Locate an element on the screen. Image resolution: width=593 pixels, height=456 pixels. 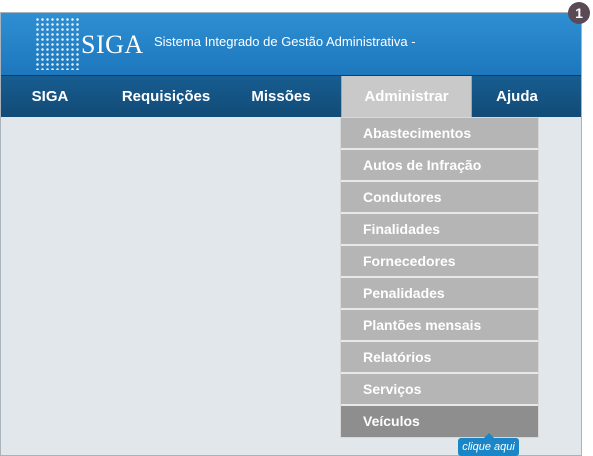
nav-item-ajuda: Ajuda is located at coordinates (517, 97).